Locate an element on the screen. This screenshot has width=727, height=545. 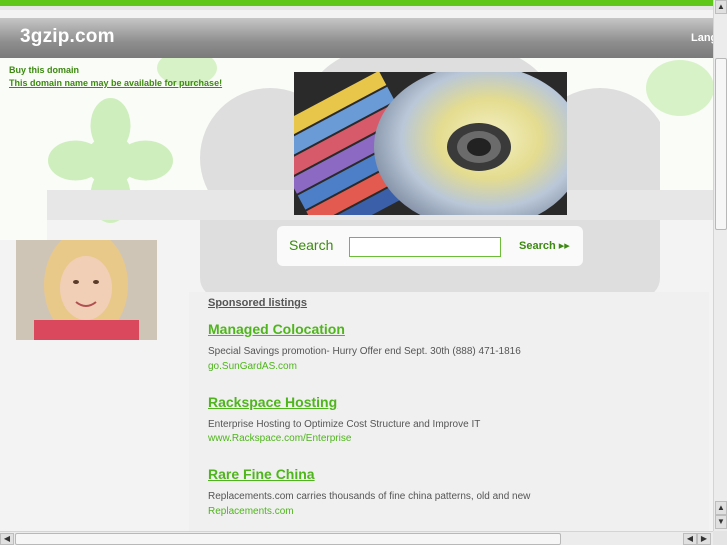
listing-title: Rackspace Hosting is located at coordinates (272, 402).